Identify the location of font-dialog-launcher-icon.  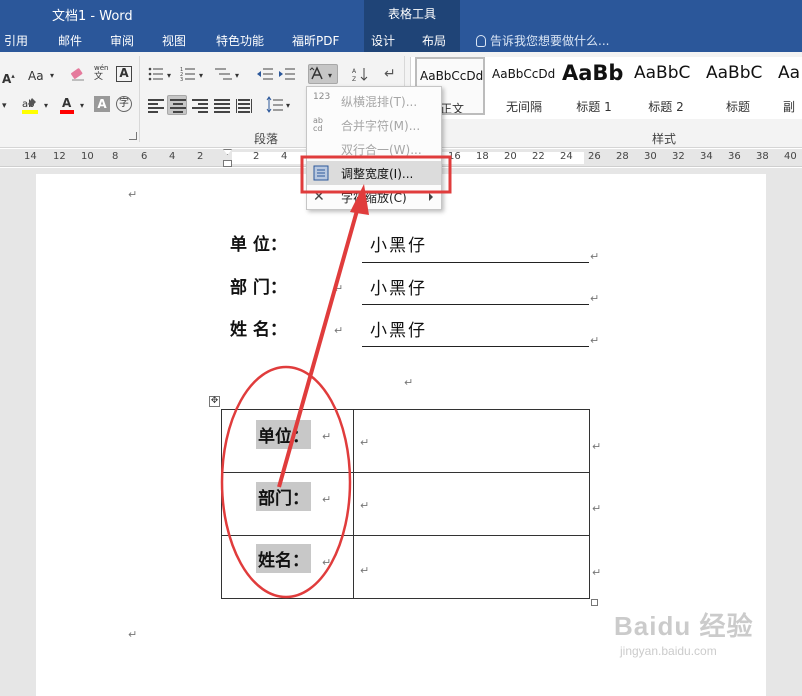
(133, 136).